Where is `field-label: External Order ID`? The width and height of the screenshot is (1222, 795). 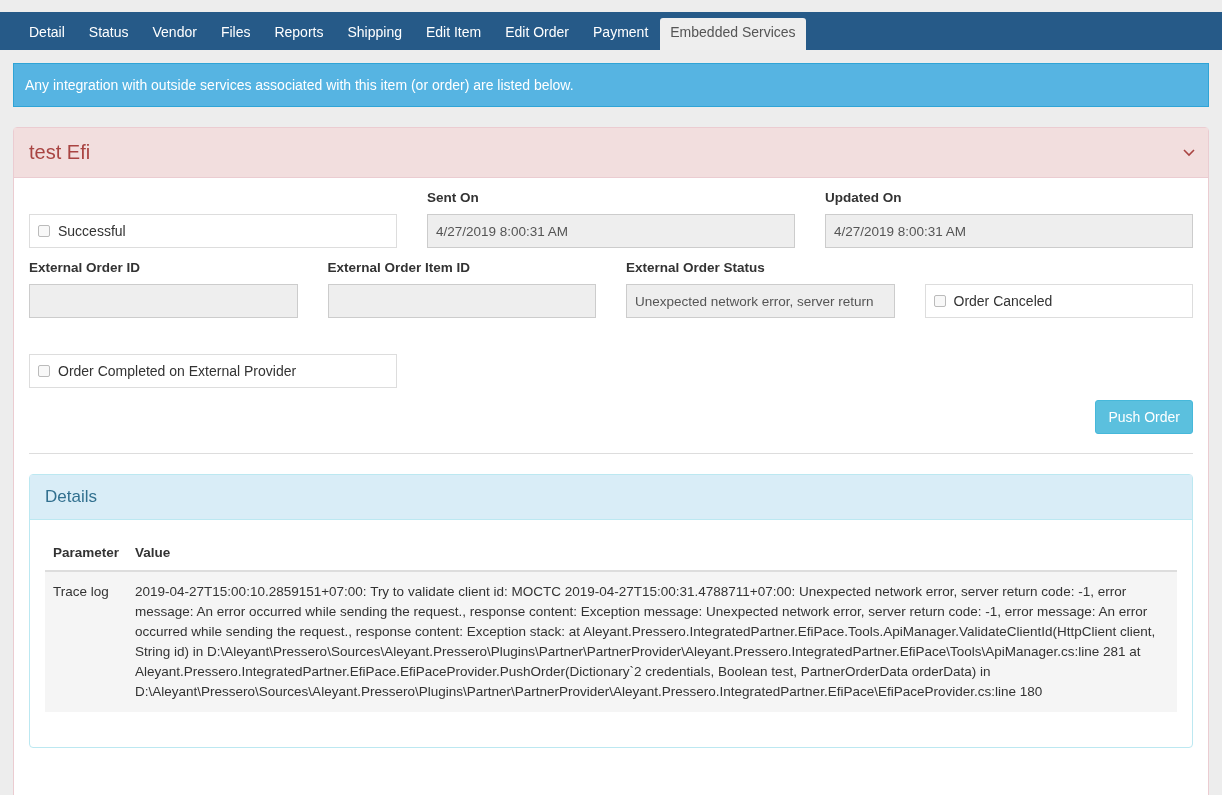 field-label: External Order ID is located at coordinates (85, 268).